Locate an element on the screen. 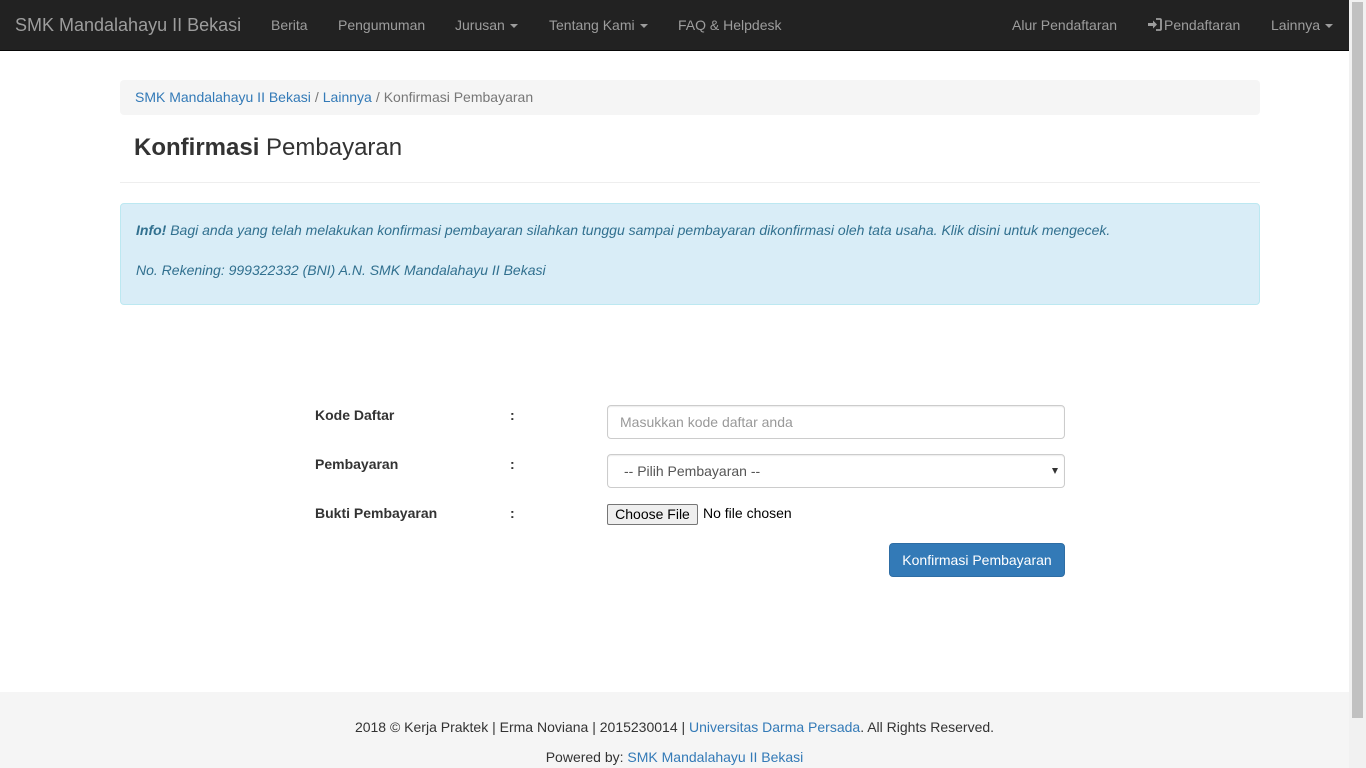  footer-powered-text: Powered by: is located at coordinates (586, 757).